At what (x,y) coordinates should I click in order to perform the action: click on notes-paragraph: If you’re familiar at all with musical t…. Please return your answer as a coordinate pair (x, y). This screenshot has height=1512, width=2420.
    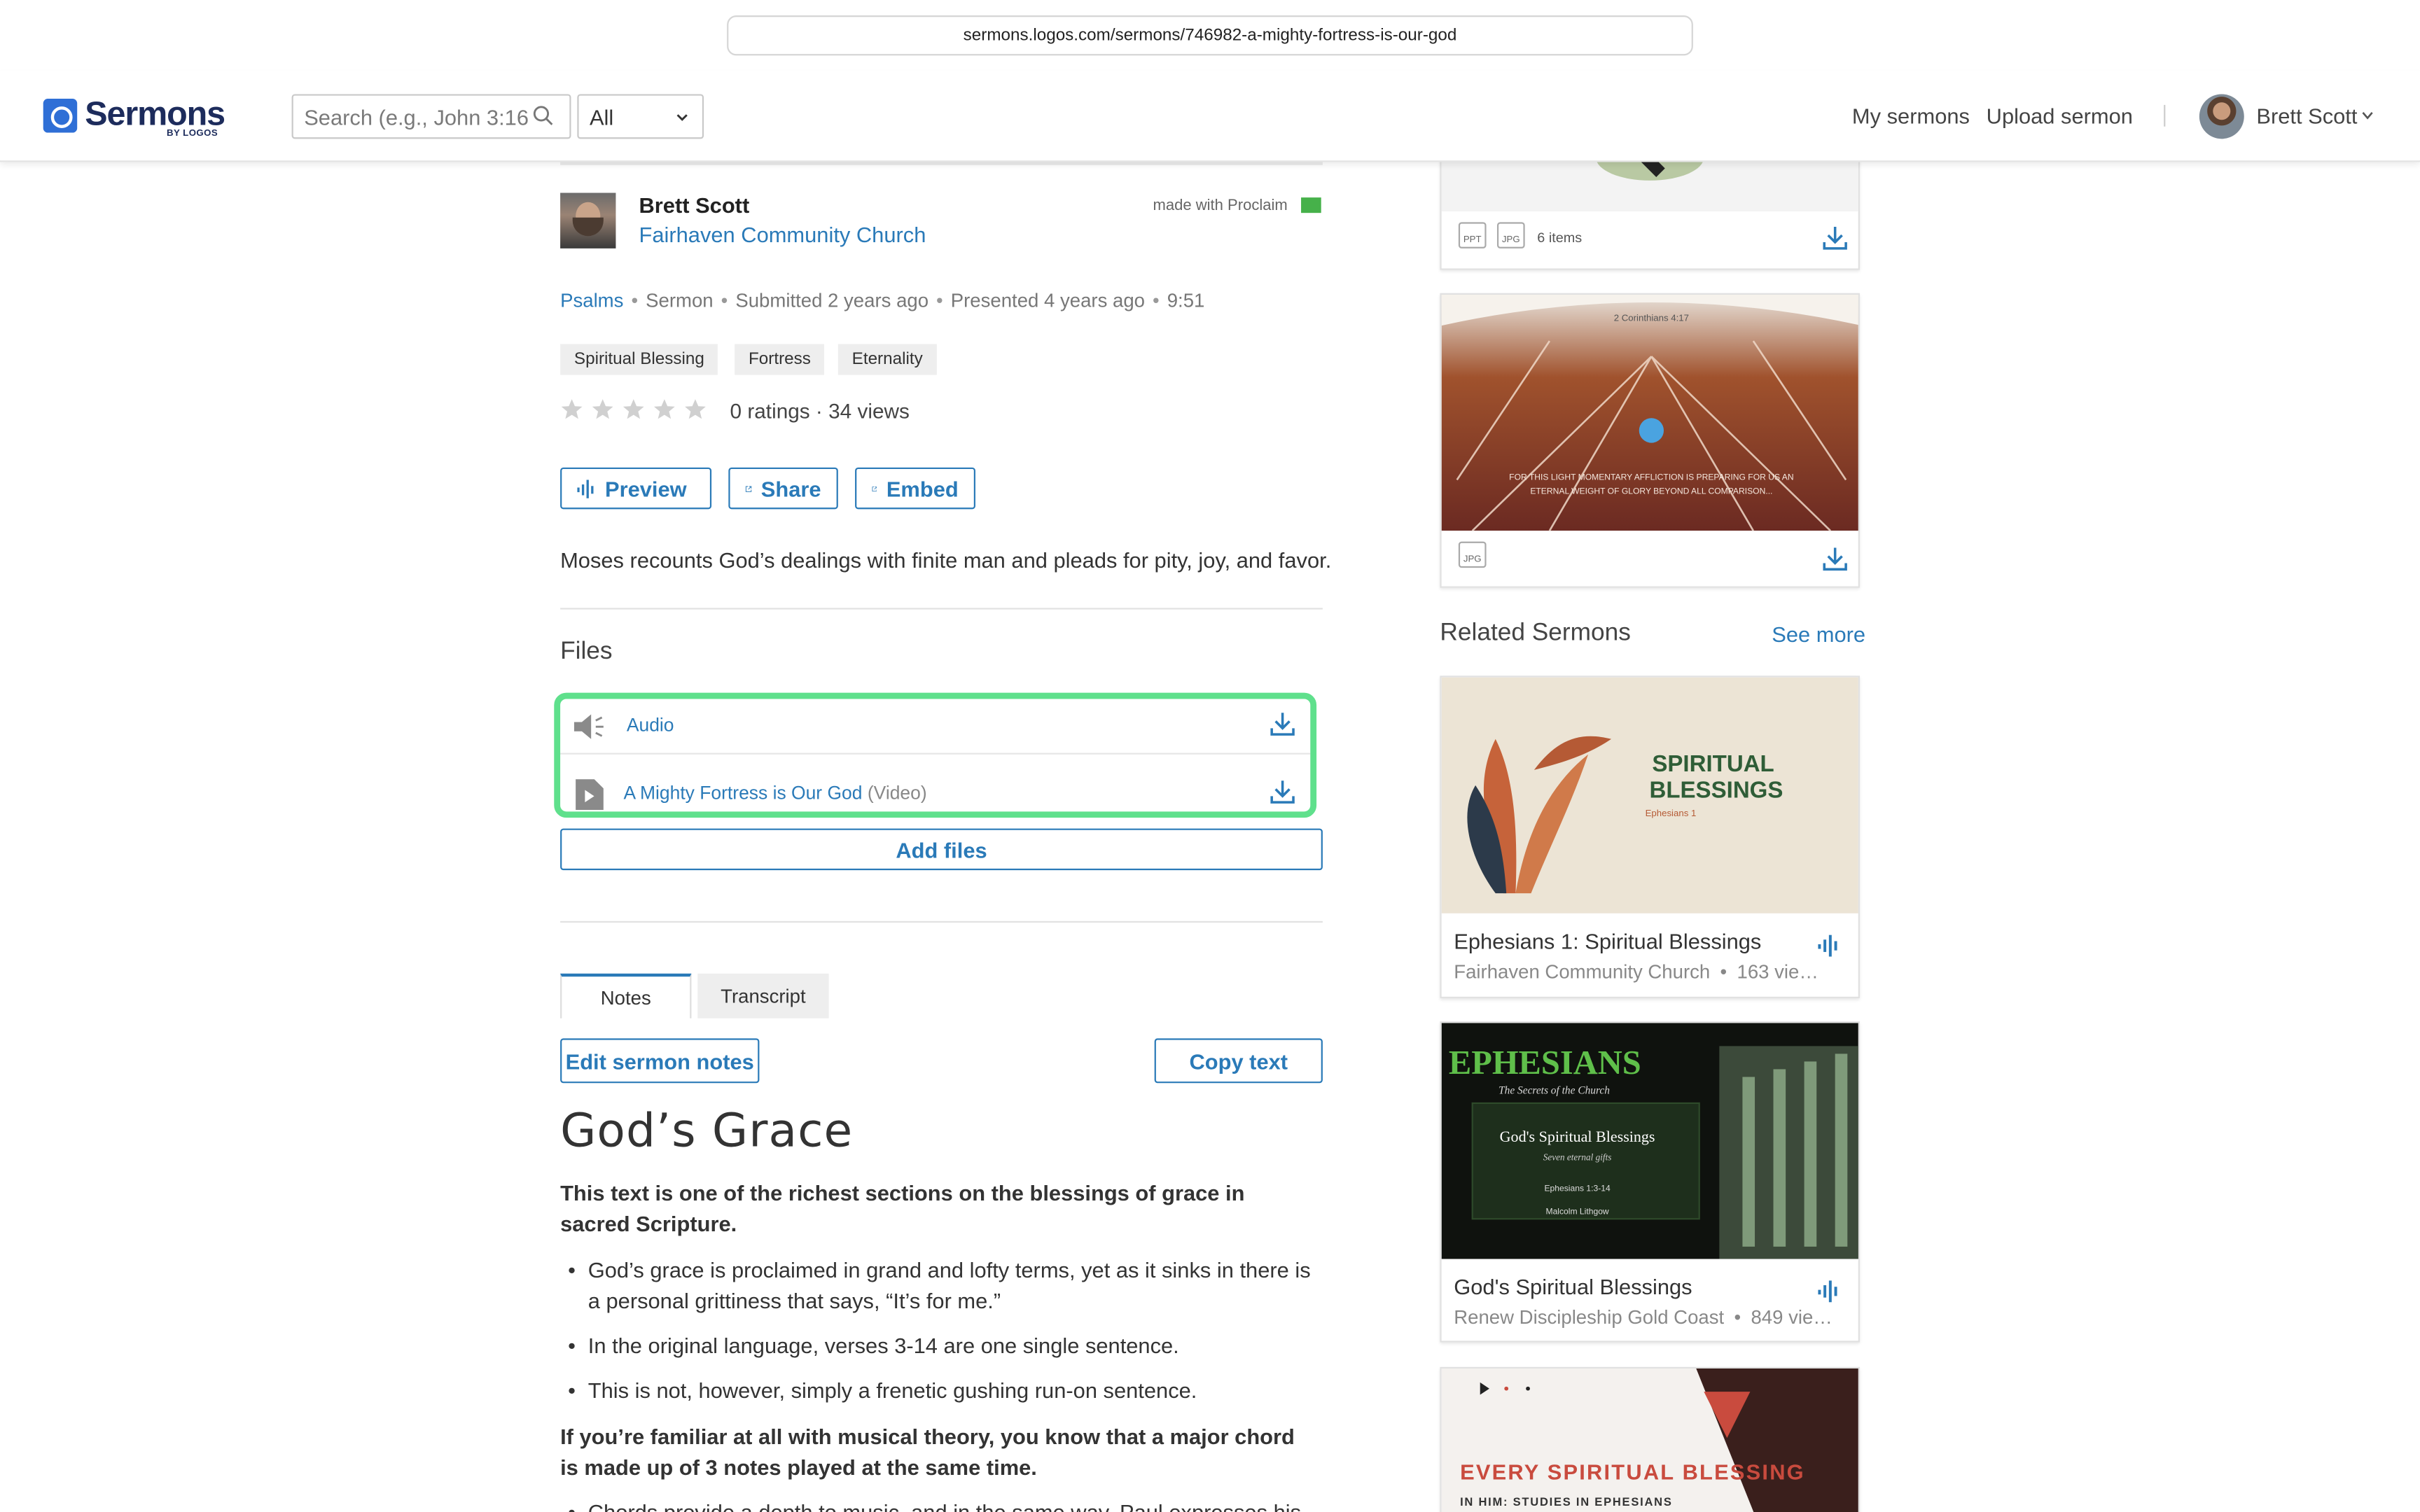
    Looking at the image, I should click on (928, 1452).